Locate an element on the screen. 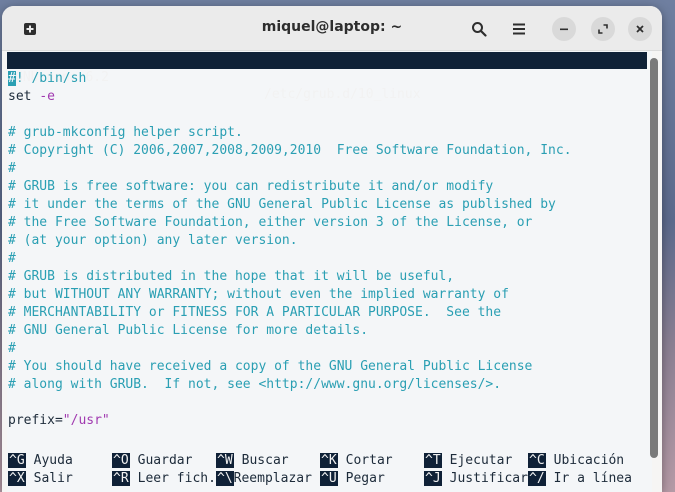  shortcut-paste: ^U Pegar is located at coordinates (352, 479).